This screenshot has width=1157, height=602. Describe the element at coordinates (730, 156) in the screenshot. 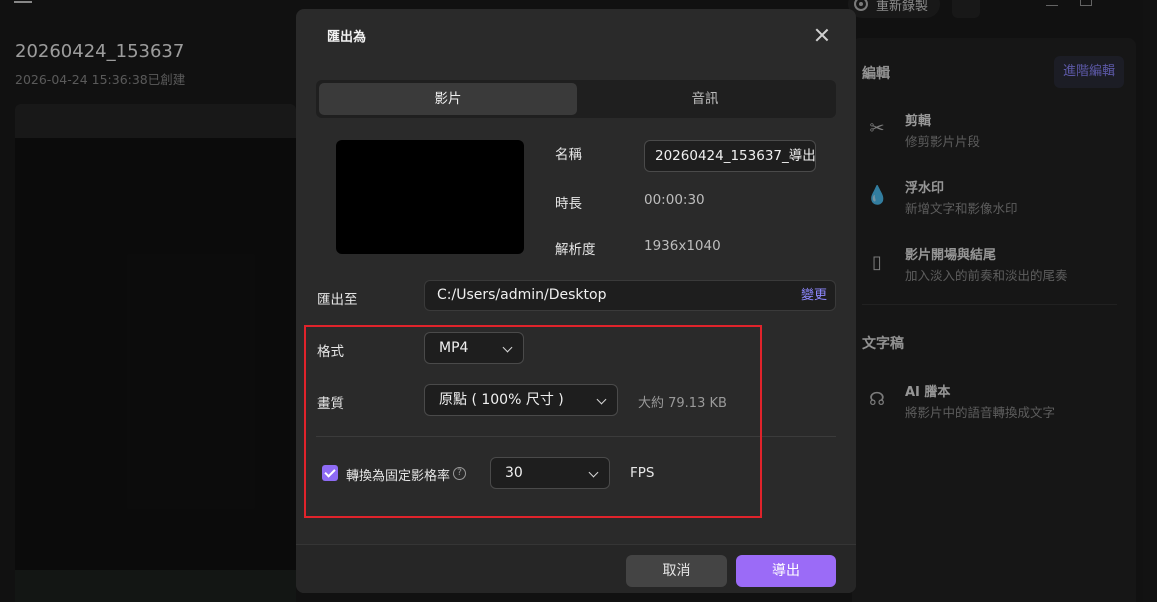

I see `file-name-input: 20260424_153637_導出` at that location.